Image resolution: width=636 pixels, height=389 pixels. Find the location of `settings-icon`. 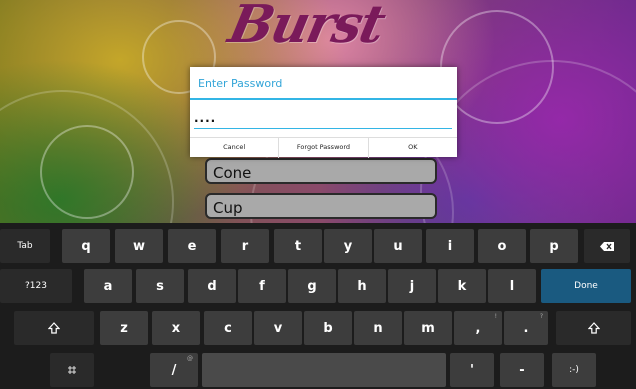

settings-icon is located at coordinates (72, 370).